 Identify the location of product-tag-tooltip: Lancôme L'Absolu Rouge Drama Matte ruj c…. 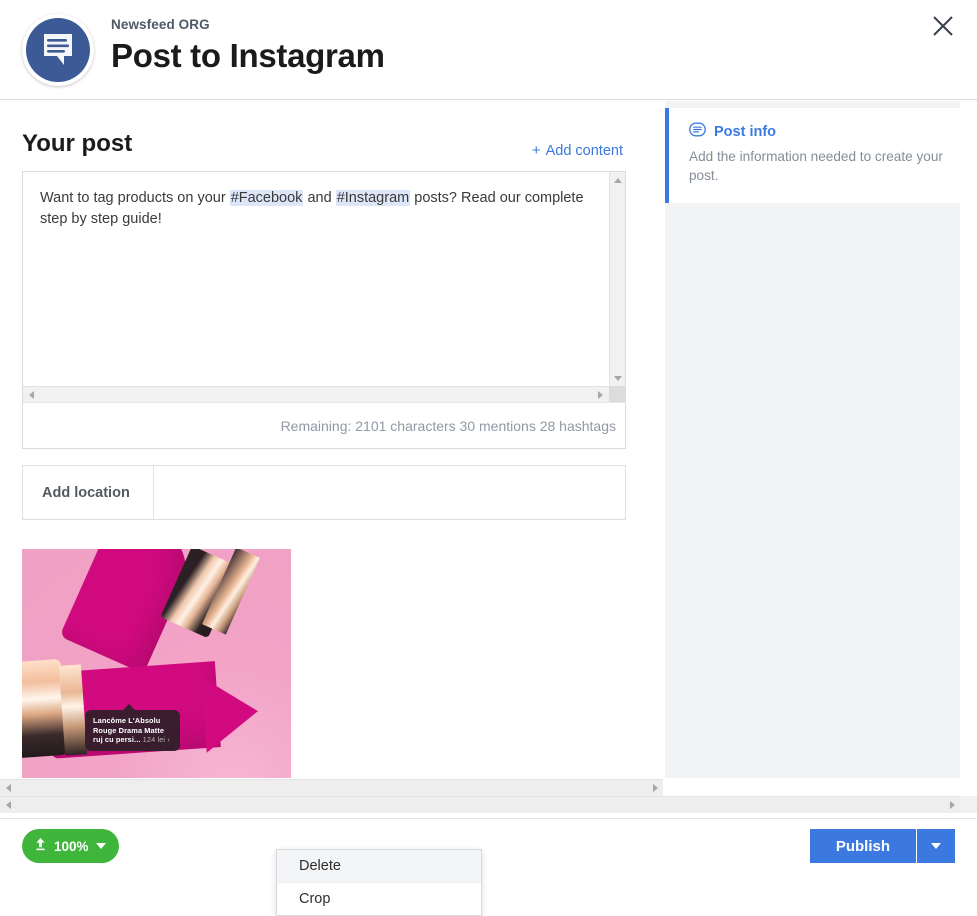
(132, 727).